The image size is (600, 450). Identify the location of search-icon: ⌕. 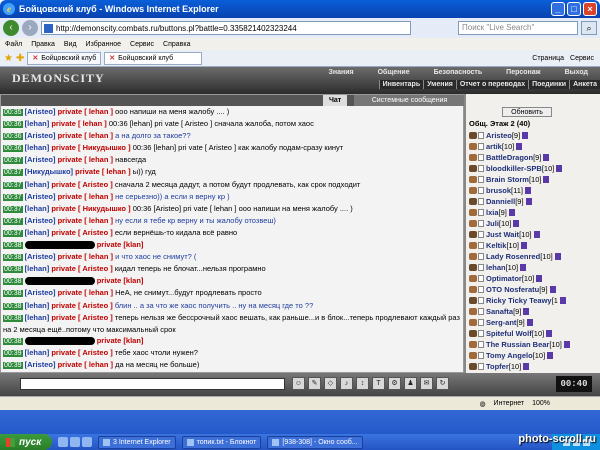
(589, 28).